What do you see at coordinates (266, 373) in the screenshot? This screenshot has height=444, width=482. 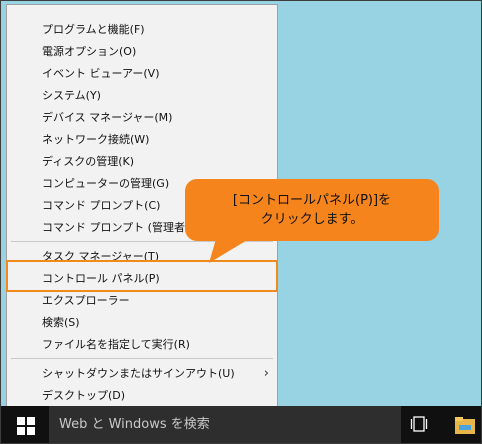 I see `chevron-right-icon: ›` at bounding box center [266, 373].